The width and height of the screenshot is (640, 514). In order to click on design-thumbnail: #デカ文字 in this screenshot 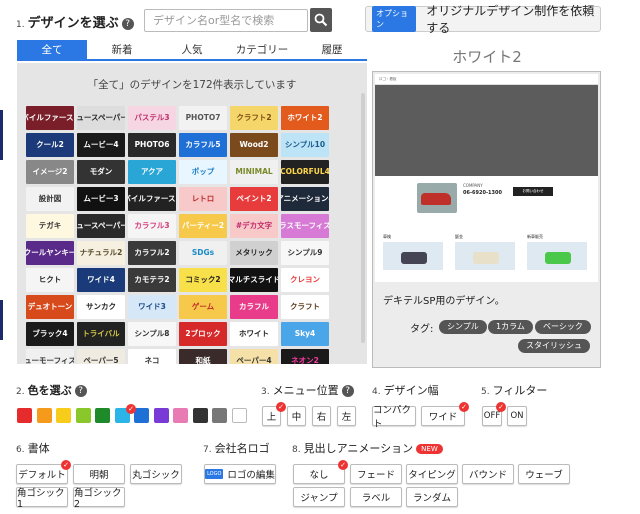, I will do `click(254, 226)`.